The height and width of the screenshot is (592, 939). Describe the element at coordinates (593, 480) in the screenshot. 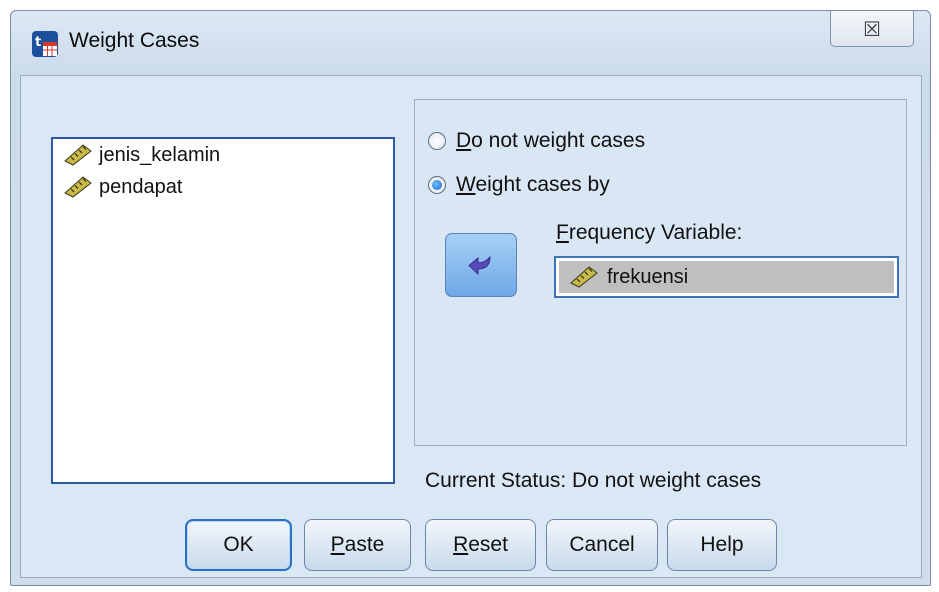

I see `current-status: Current Status: Do not weight cases` at that location.